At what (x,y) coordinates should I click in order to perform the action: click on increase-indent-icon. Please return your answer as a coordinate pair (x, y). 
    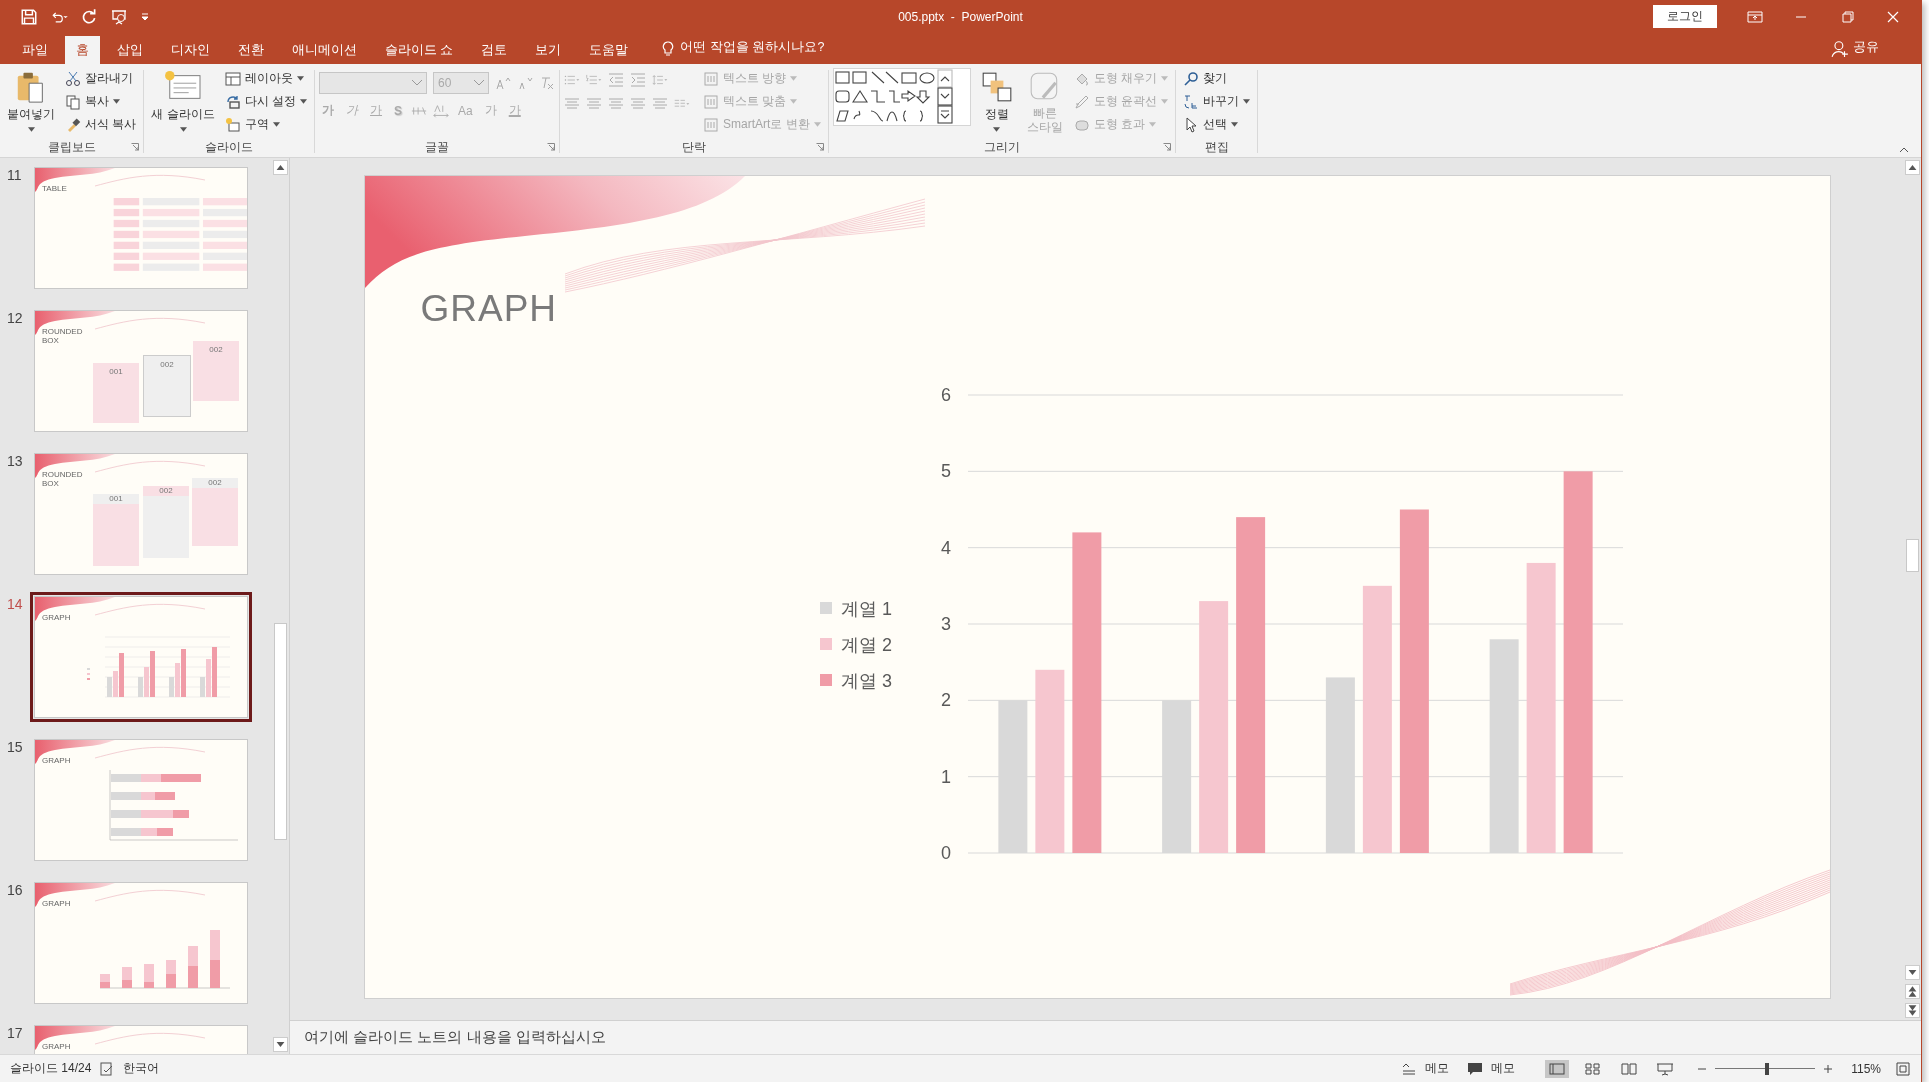
    Looking at the image, I should click on (638, 80).